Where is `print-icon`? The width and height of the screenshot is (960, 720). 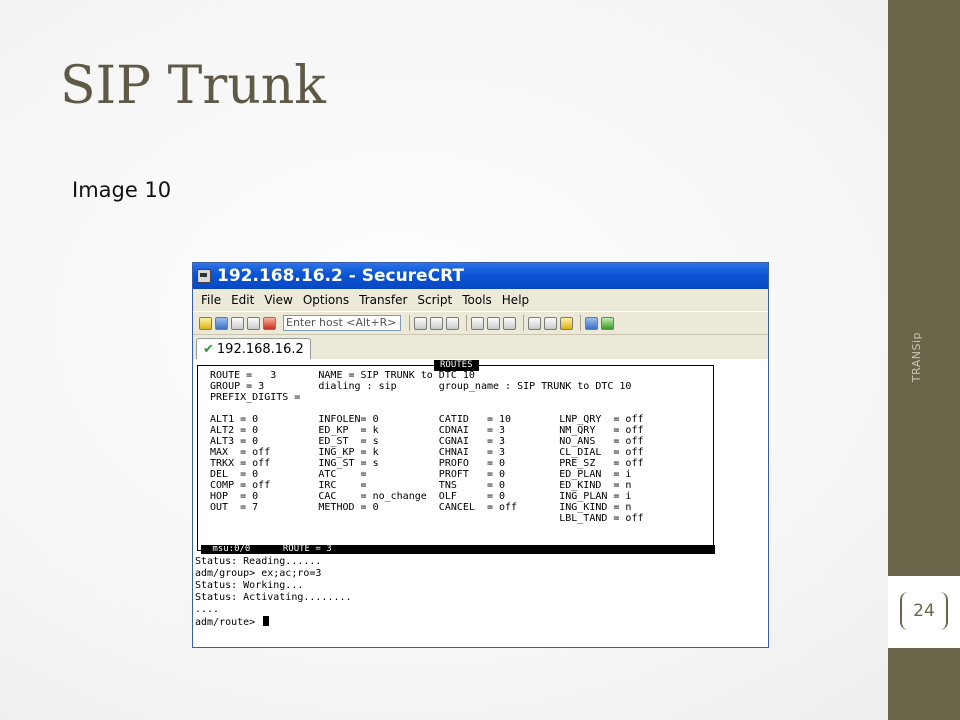
print-icon is located at coordinates (509, 323).